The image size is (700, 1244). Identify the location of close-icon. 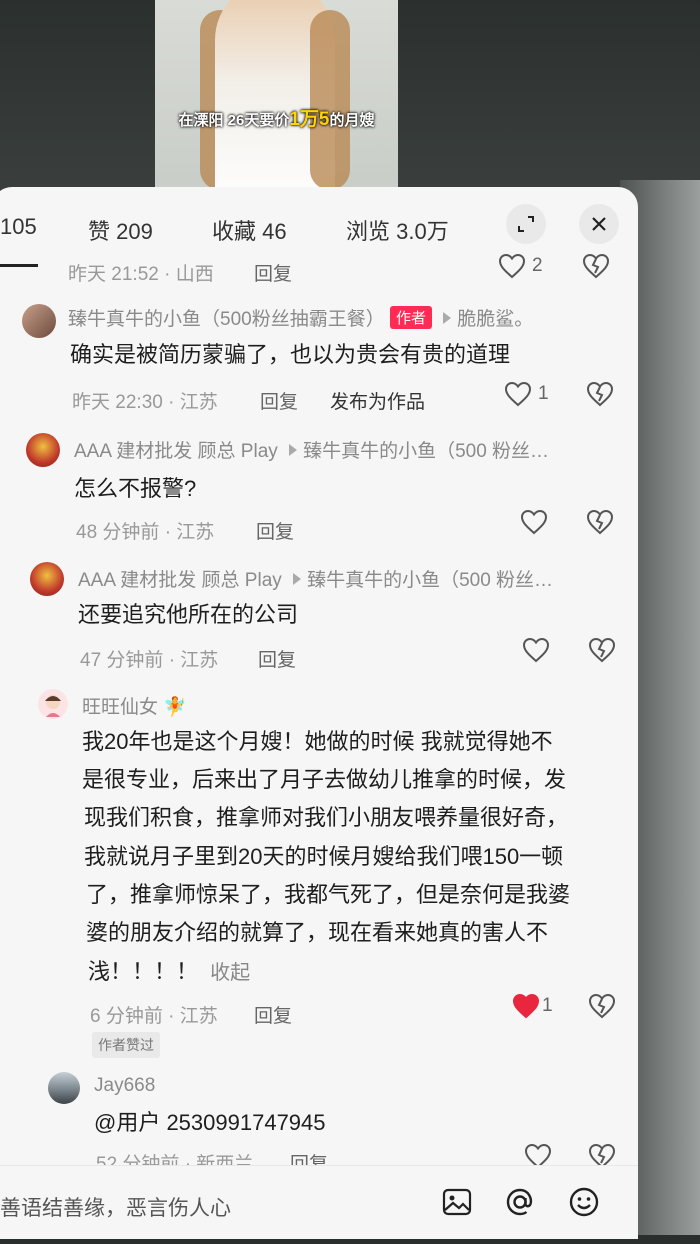
(599, 224).